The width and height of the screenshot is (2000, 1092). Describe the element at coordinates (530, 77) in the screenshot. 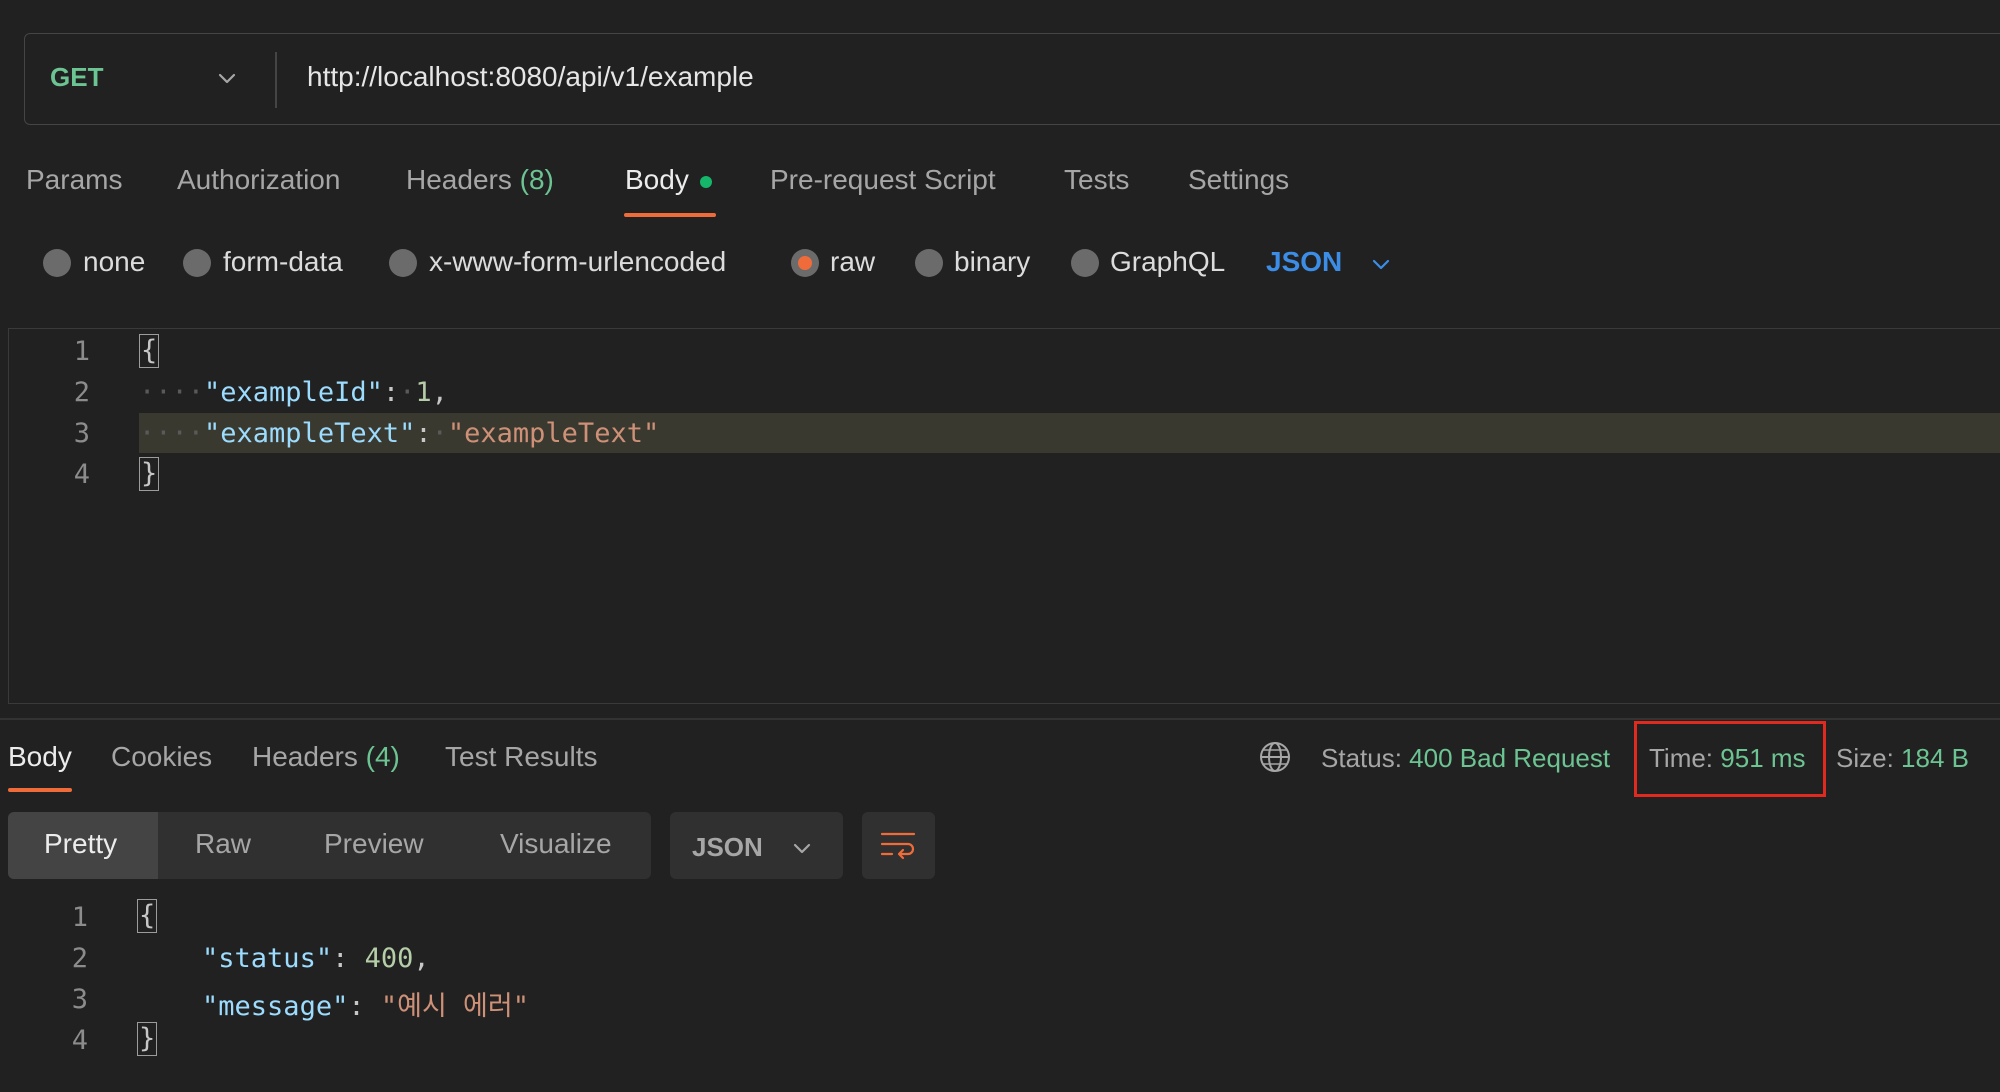

I see `url-input: http://localhost:8080/api/v1/example` at that location.